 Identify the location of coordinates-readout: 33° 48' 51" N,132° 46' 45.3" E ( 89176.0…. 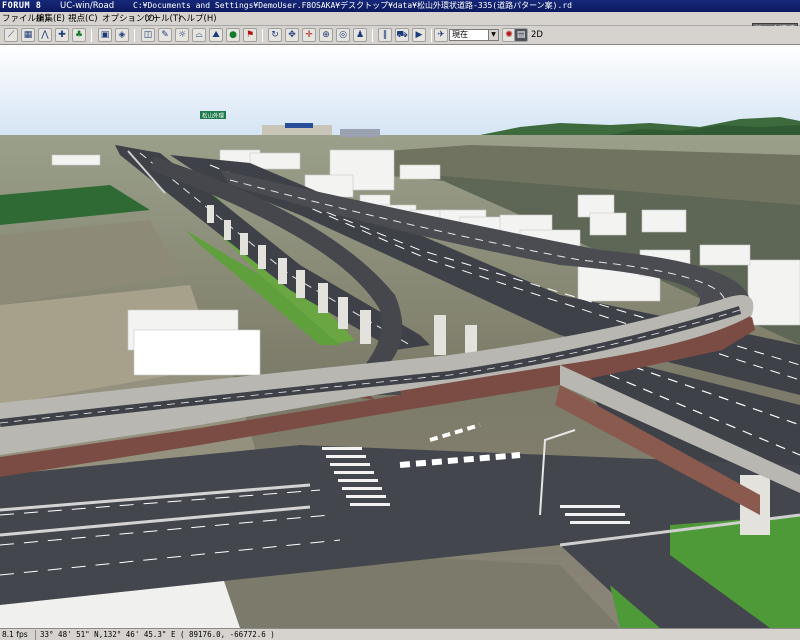
(157, 634).